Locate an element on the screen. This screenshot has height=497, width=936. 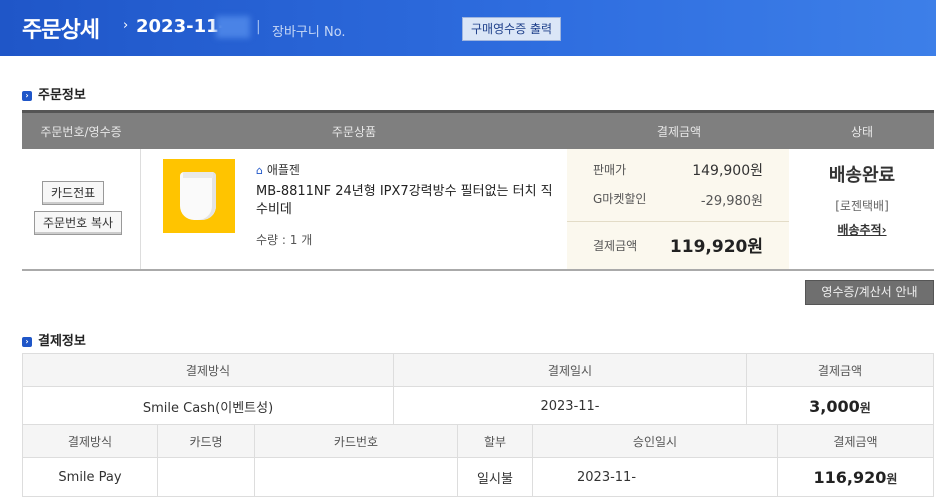
delivery-status: 배송완료 [로젠택배] 배송추적› is located at coordinates (862, 209).